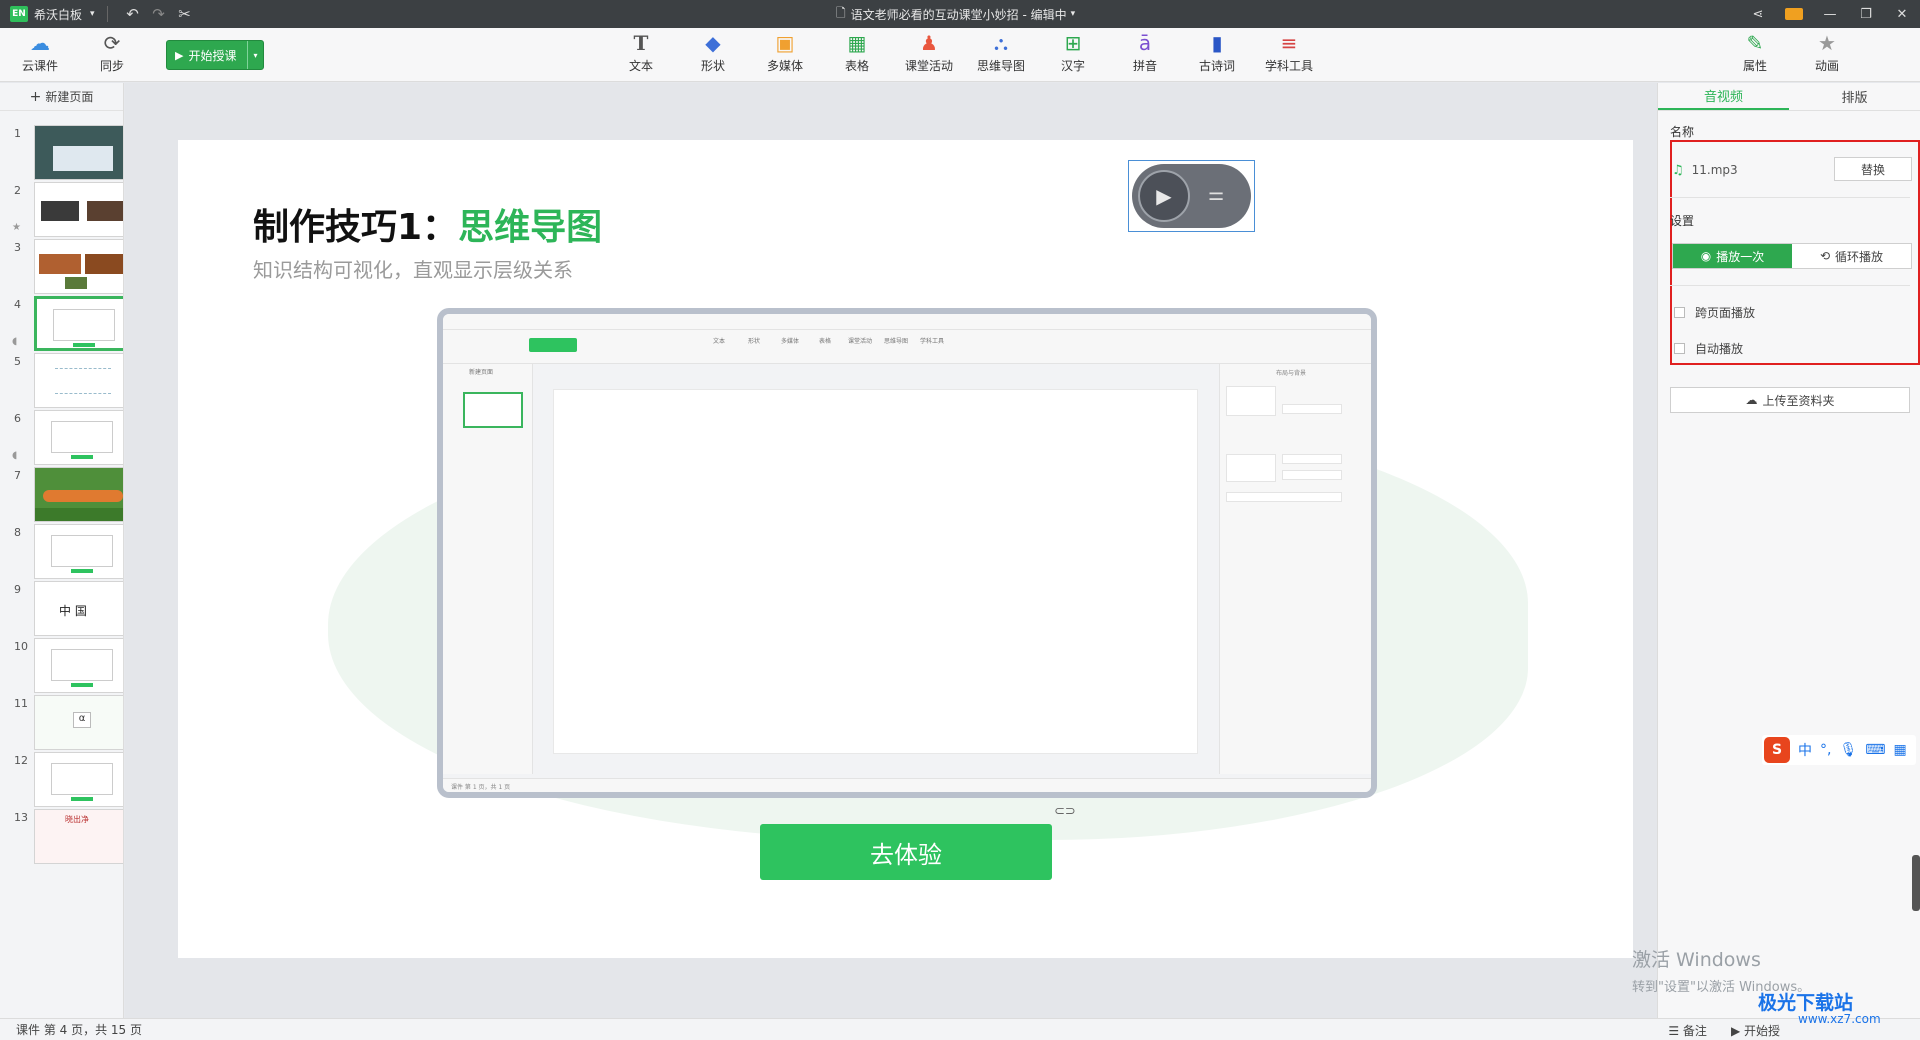 This screenshot has height=1040, width=1920. I want to click on tab-layout: 排版, so click(1854, 96).